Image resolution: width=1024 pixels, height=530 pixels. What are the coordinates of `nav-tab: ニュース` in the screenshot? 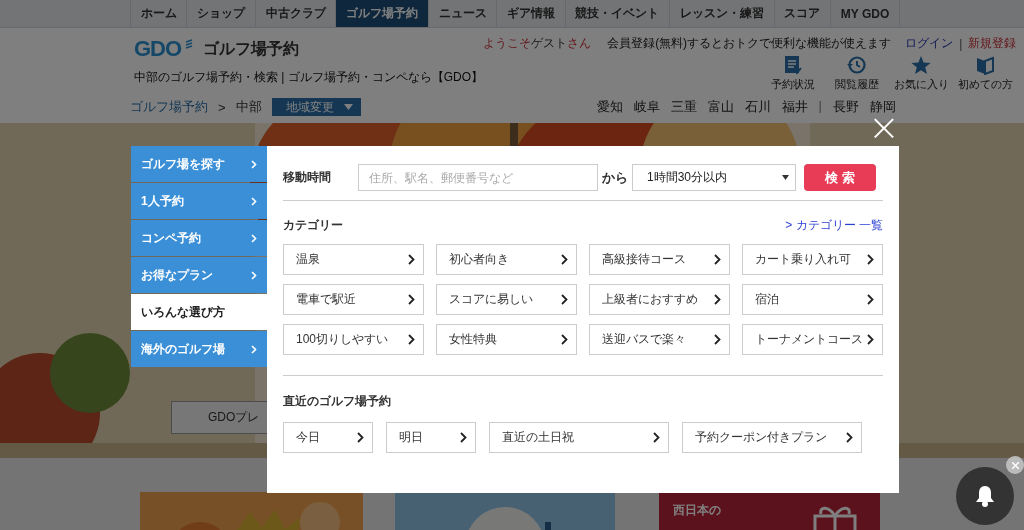 It's located at (462, 13).